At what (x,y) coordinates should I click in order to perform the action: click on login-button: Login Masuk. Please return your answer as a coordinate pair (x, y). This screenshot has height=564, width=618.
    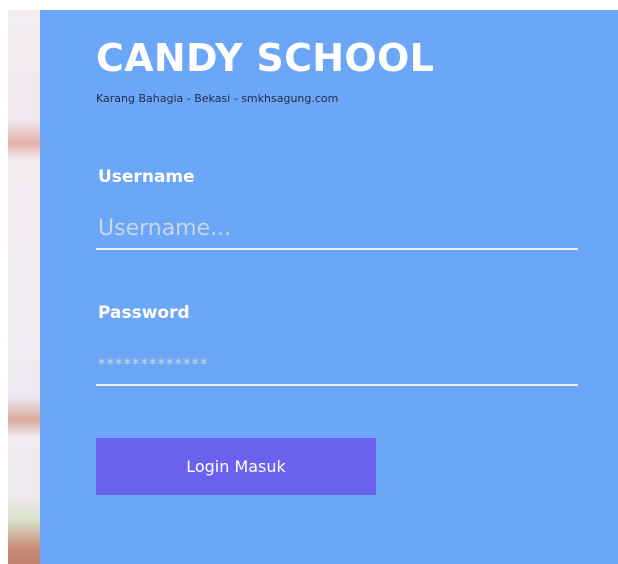
    Looking at the image, I should click on (236, 466).